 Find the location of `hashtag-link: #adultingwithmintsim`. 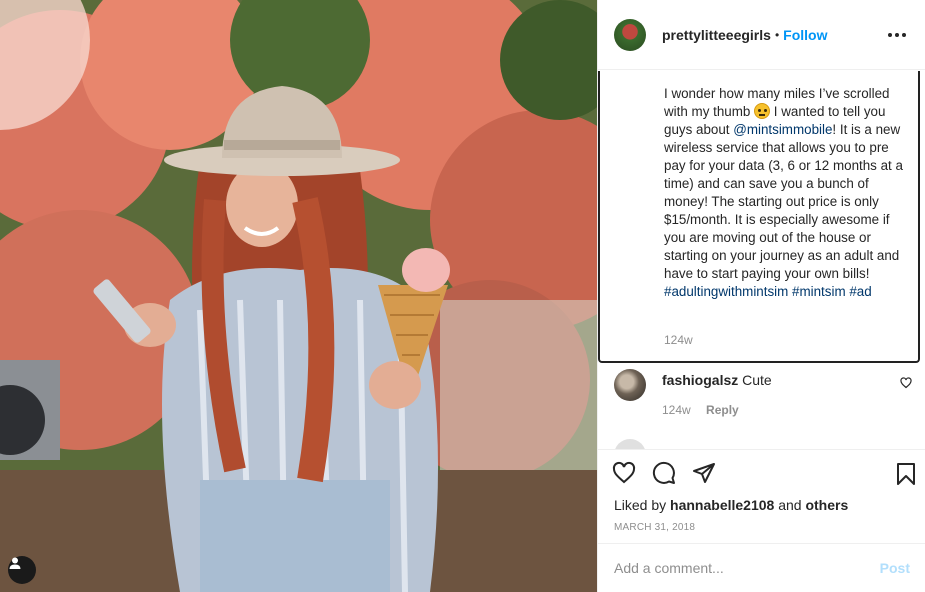

hashtag-link: #adultingwithmintsim is located at coordinates (726, 291).